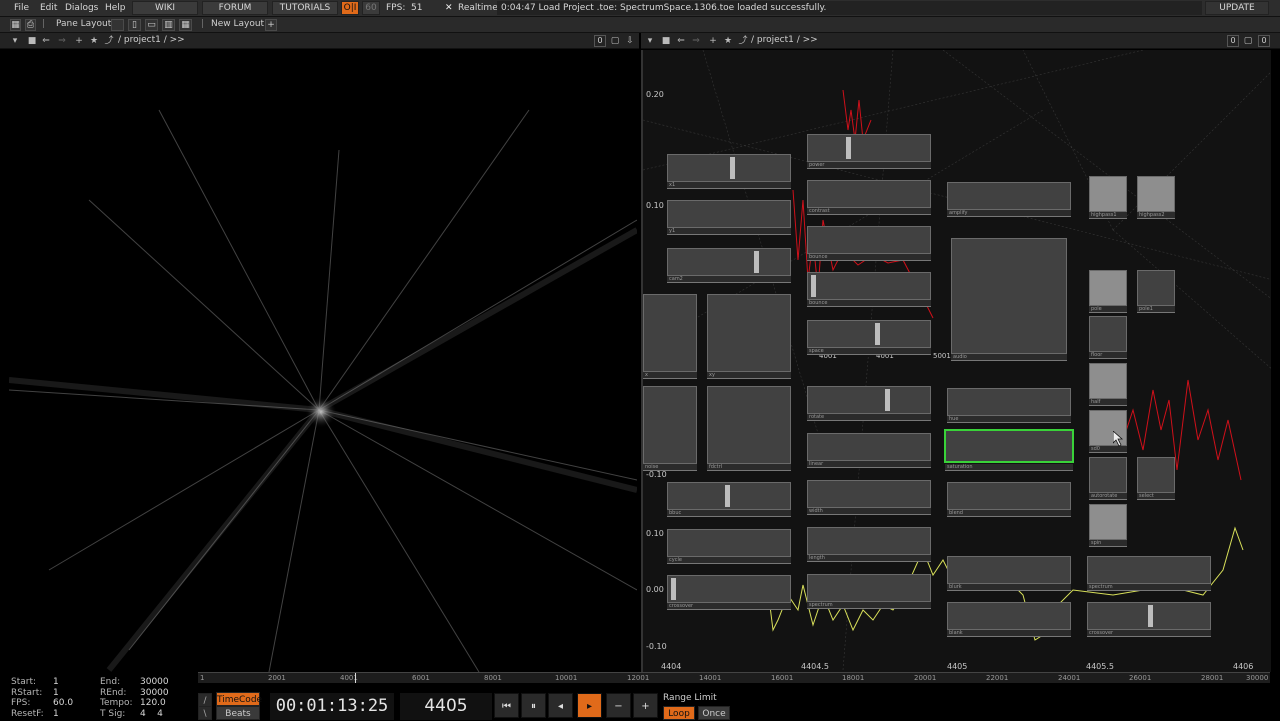 The image size is (1280, 721). I want to click on layout-single-icon, so click(117, 25).